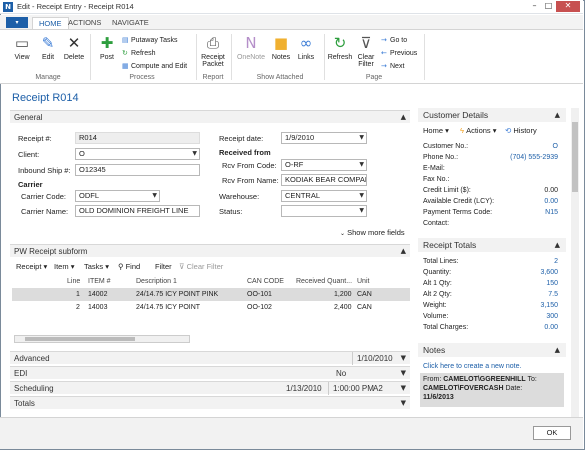 The image size is (585, 450). What do you see at coordinates (201, 266) in the screenshot?
I see `subform-clear-filter-button: ⊽ Clear Filter` at bounding box center [201, 266].